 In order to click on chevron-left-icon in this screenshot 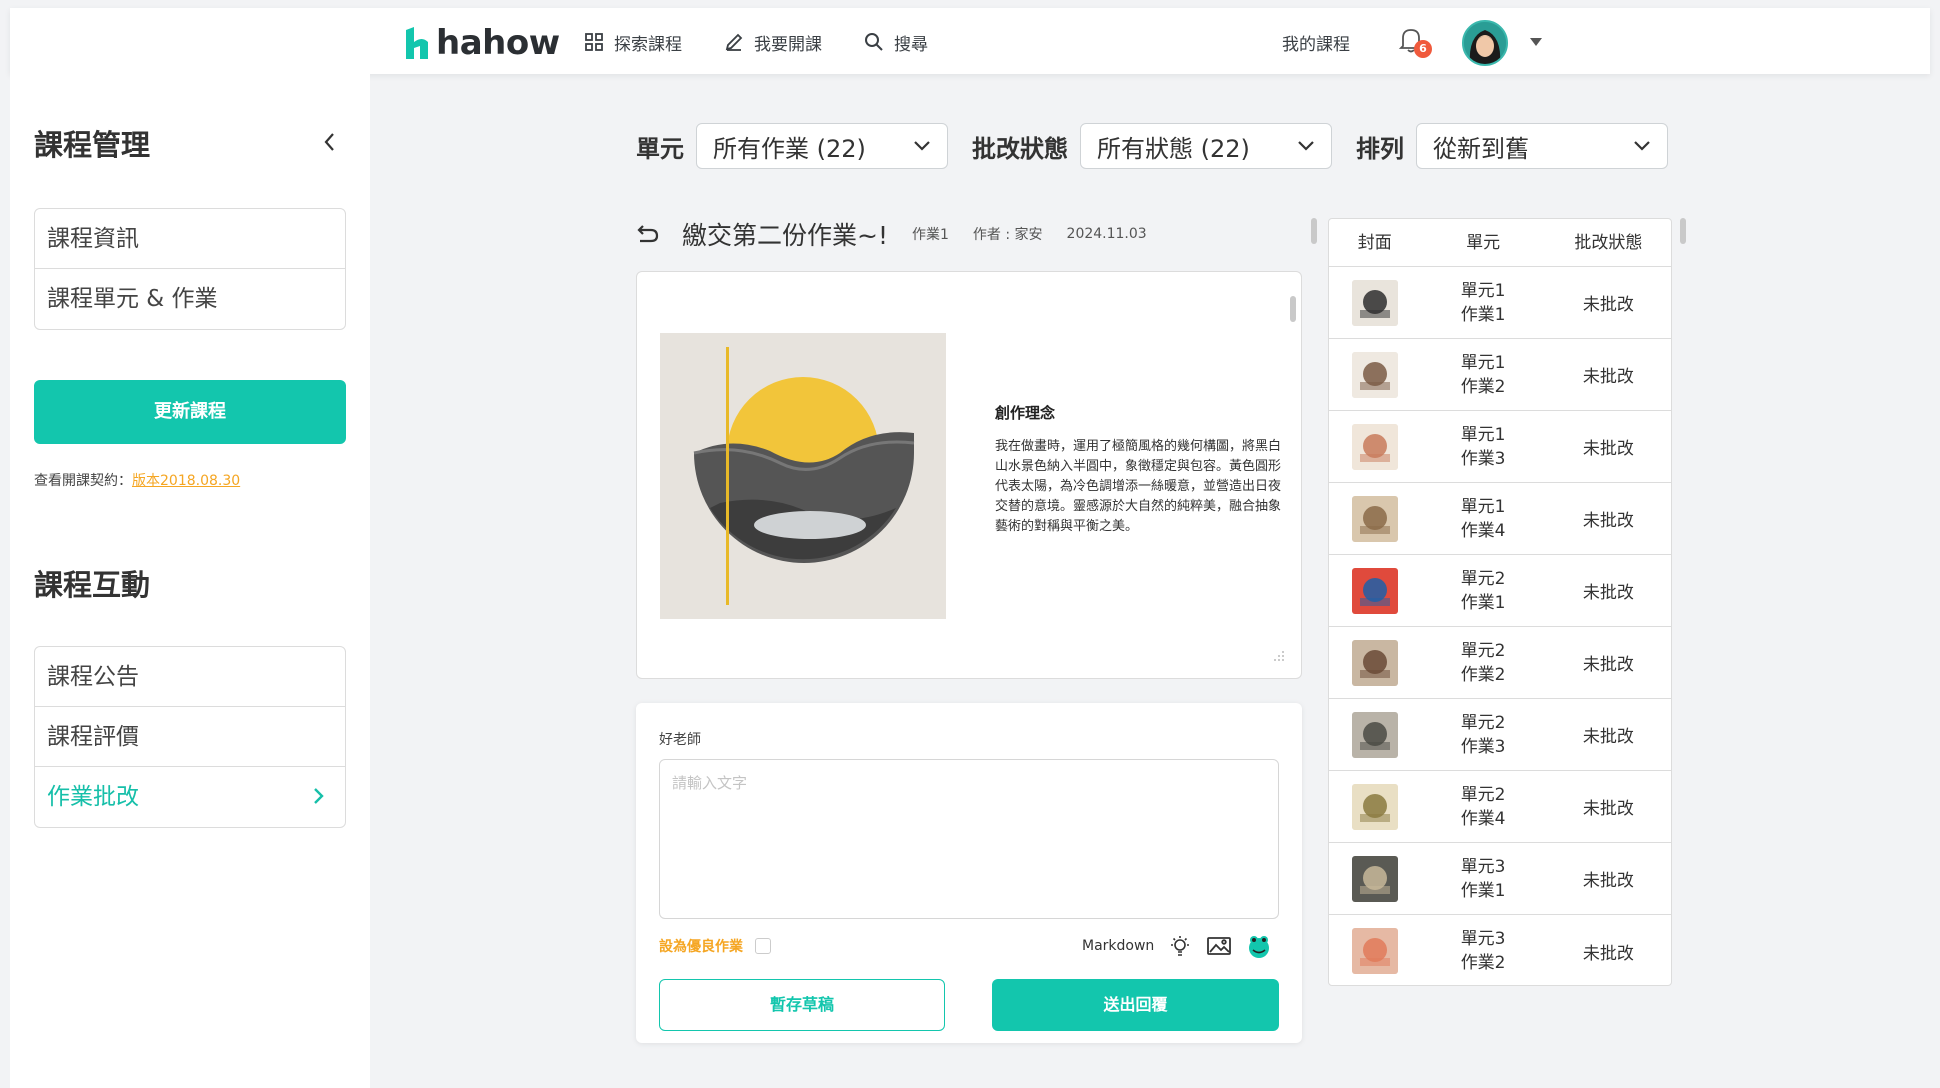, I will do `click(330, 142)`.